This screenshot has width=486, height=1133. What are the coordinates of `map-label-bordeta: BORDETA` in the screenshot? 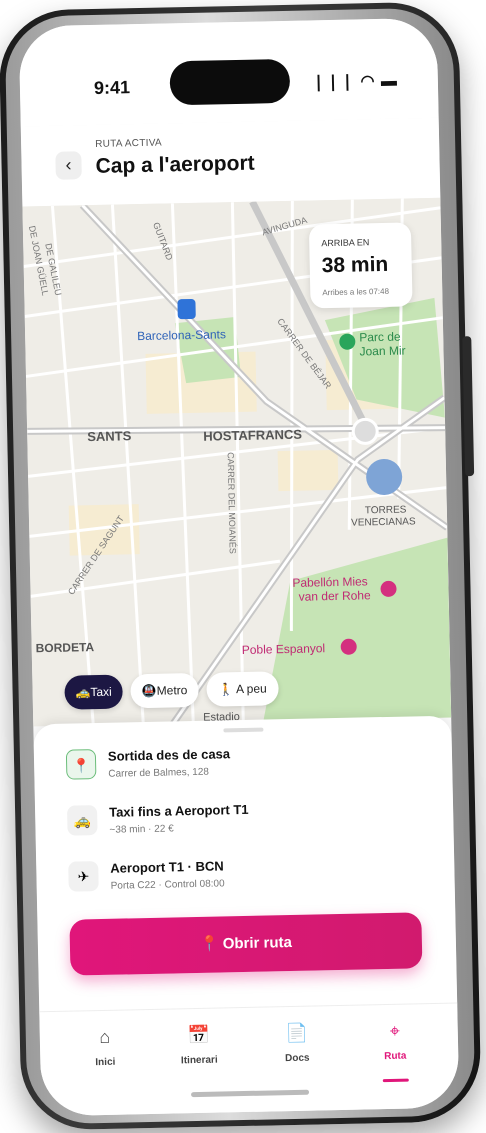 It's located at (65, 647).